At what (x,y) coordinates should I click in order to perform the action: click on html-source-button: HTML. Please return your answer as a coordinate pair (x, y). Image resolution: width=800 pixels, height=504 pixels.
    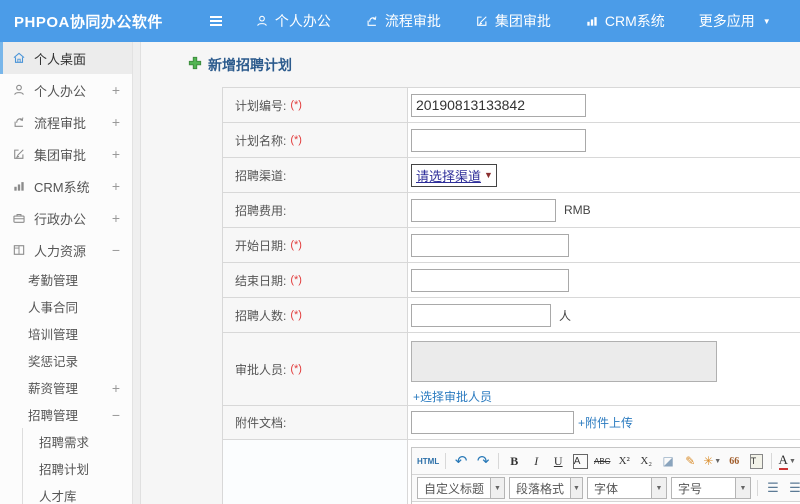
    Looking at the image, I should click on (428, 461).